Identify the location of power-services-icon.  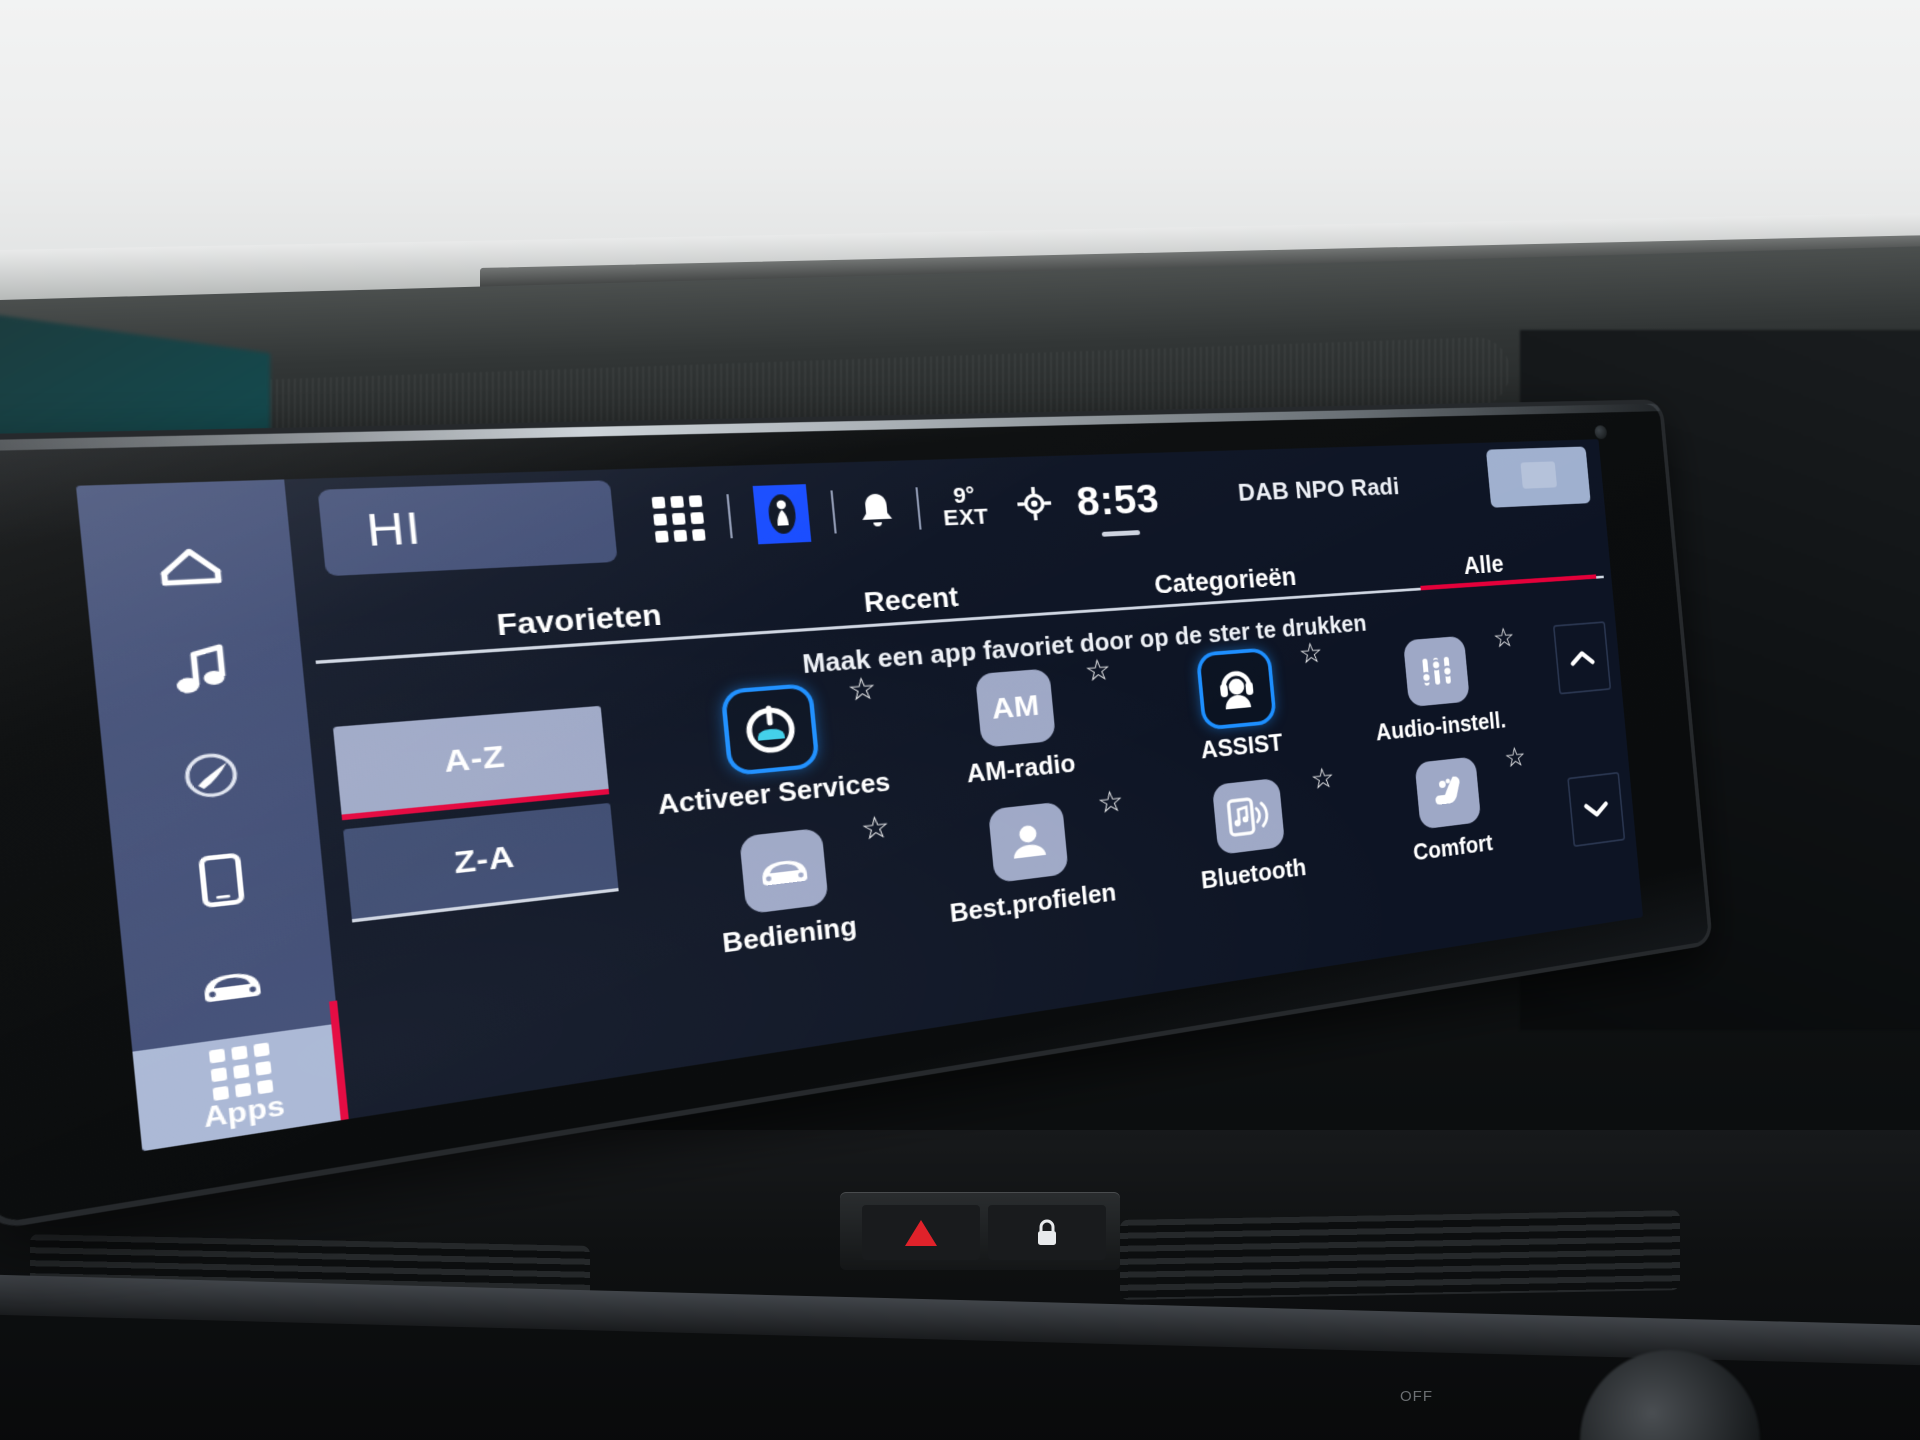
(770, 729).